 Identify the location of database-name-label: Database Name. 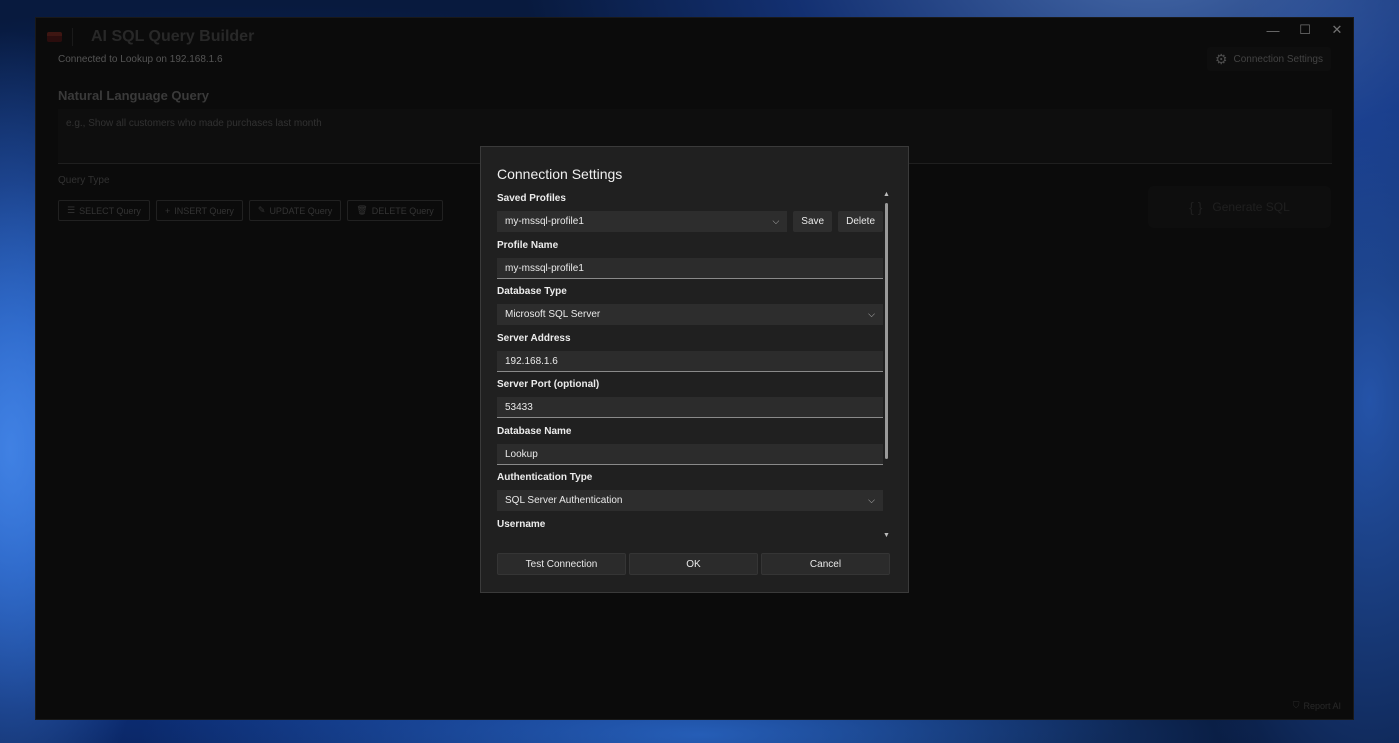
(534, 431).